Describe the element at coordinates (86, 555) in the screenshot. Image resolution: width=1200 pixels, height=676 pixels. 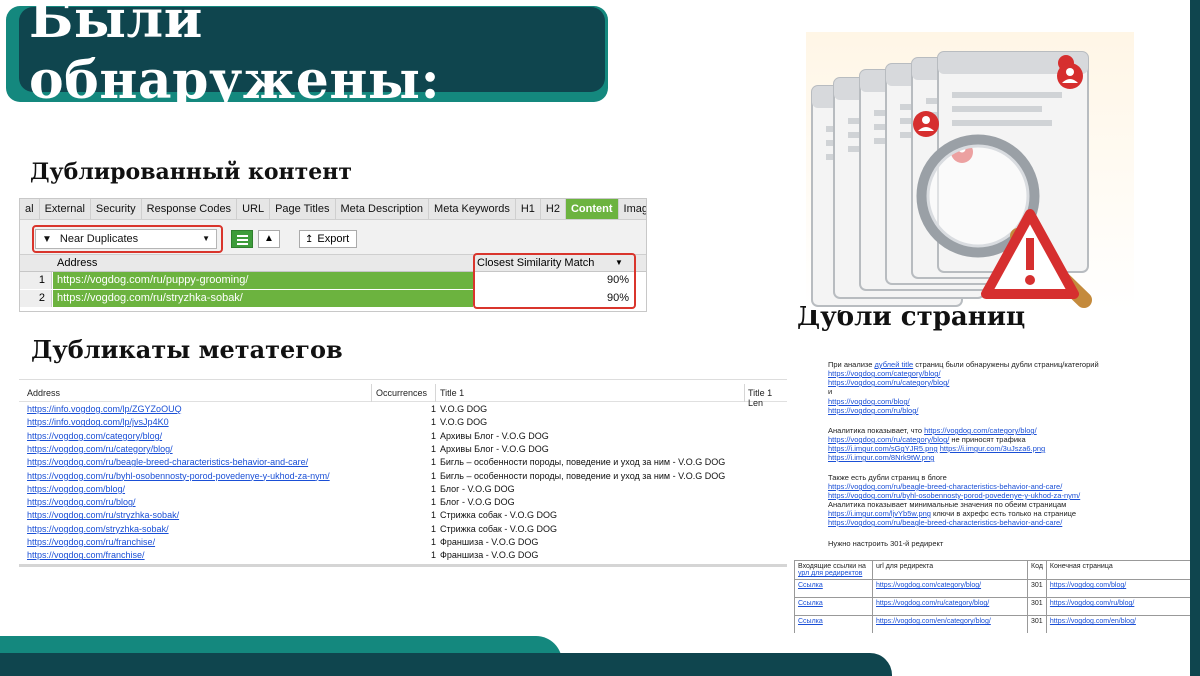
I see `row-url: https://vogdog.com/franchise/` at that location.